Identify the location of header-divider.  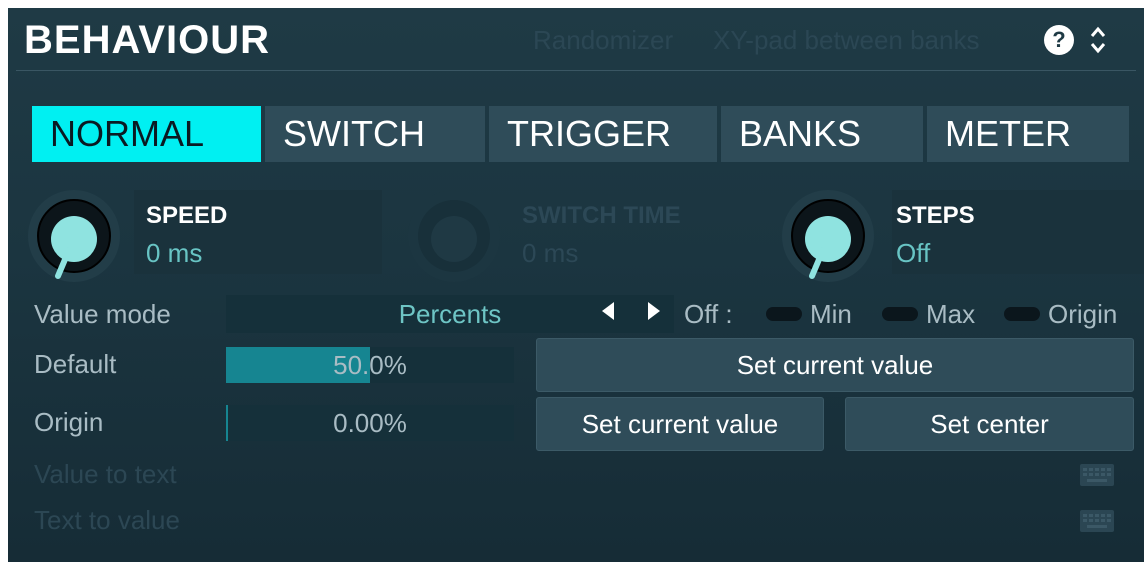
(576, 70).